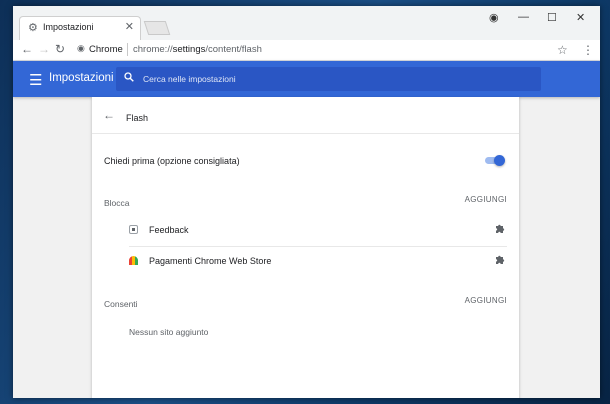 This screenshot has width=610, height=404. Describe the element at coordinates (588, 50) in the screenshot. I see `menu-dots-icon: ⋮` at that location.